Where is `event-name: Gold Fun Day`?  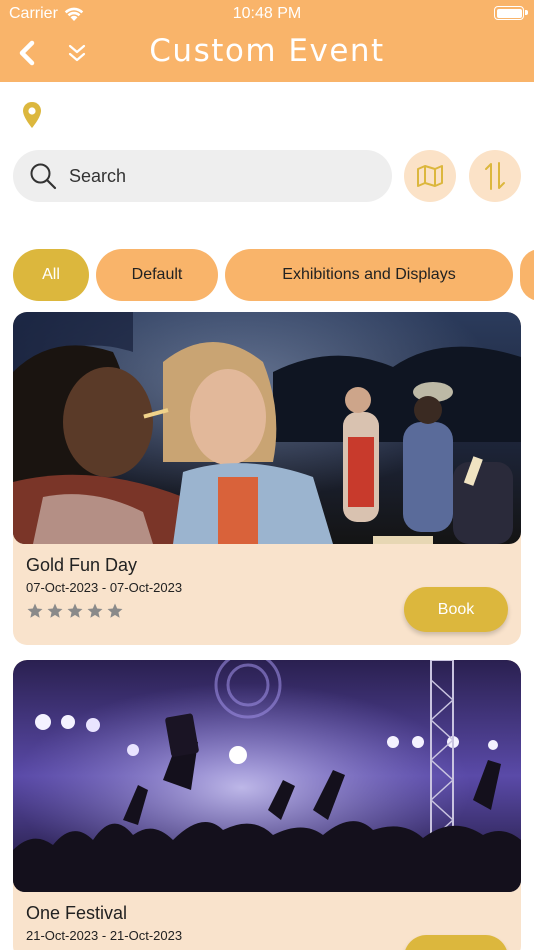
event-name: Gold Fun Day is located at coordinates (82, 565).